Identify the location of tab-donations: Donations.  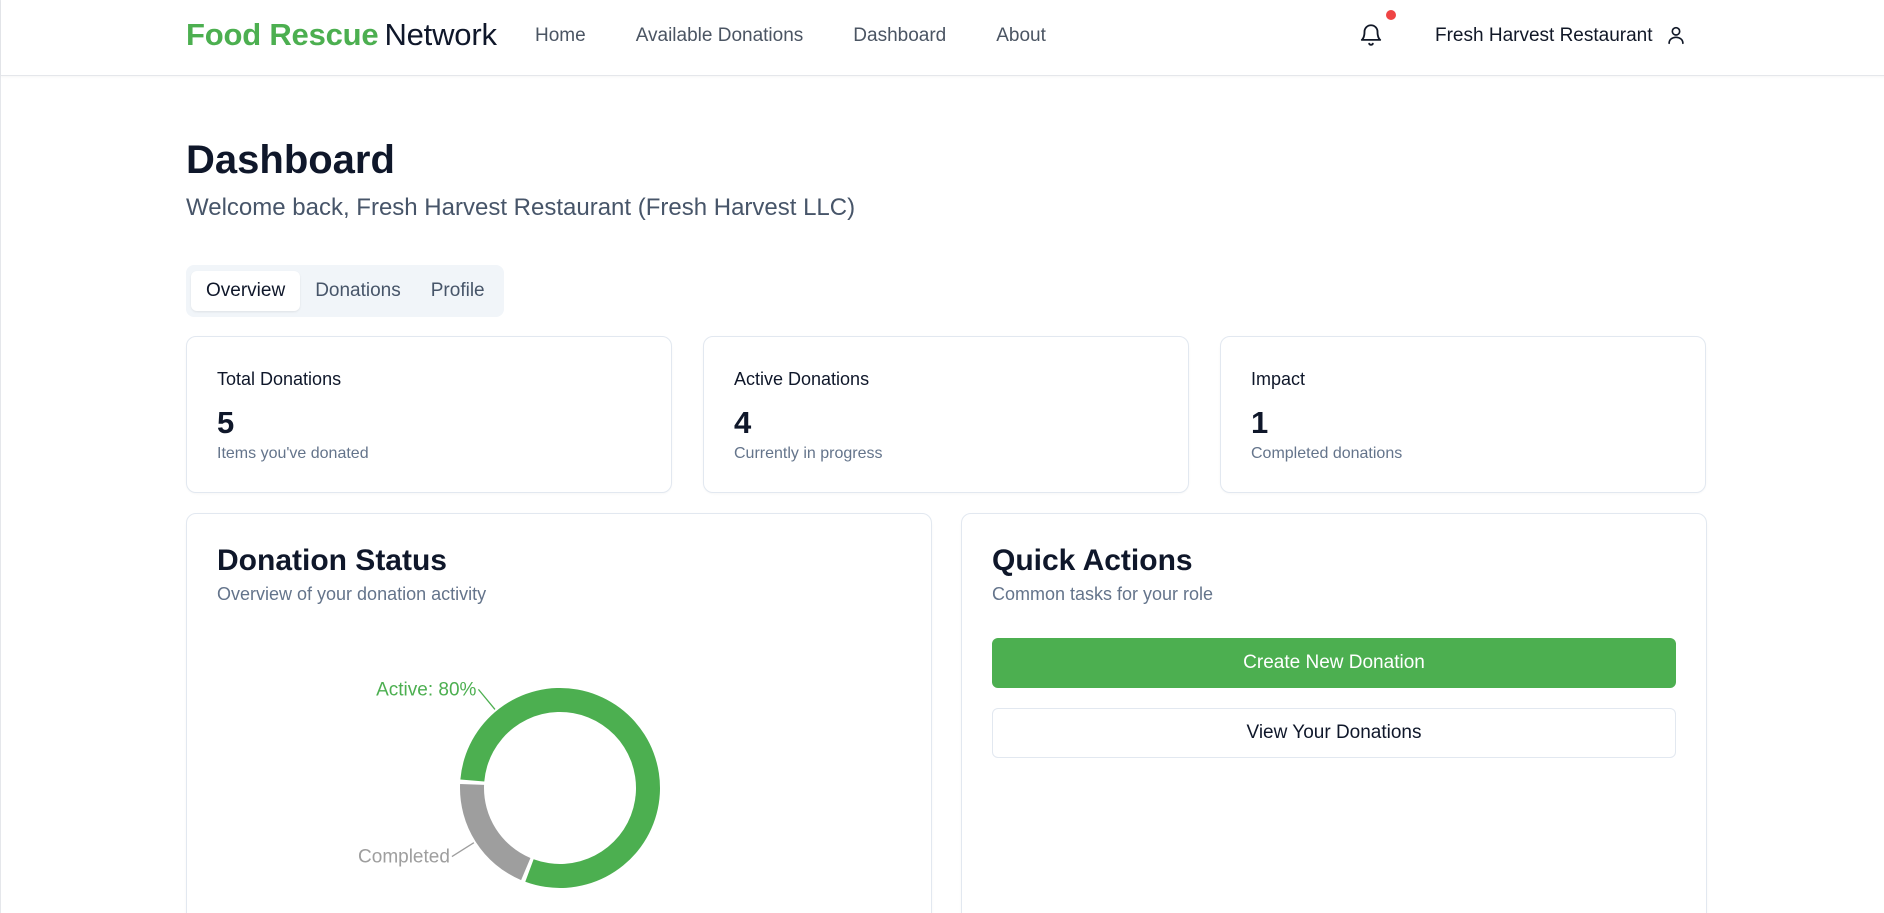
(358, 291).